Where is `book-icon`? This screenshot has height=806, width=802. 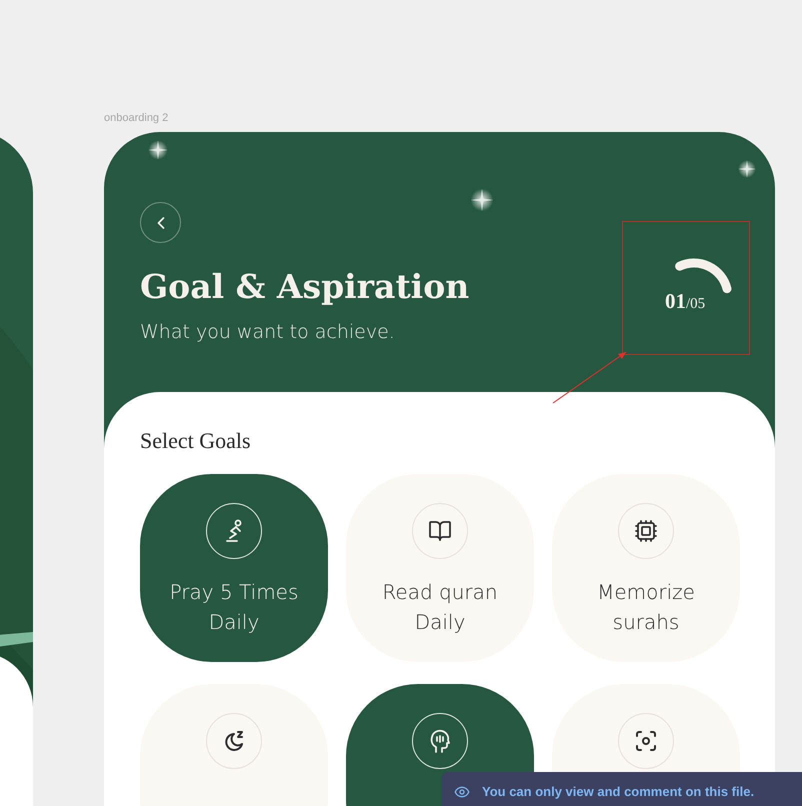
book-icon is located at coordinates (440, 531).